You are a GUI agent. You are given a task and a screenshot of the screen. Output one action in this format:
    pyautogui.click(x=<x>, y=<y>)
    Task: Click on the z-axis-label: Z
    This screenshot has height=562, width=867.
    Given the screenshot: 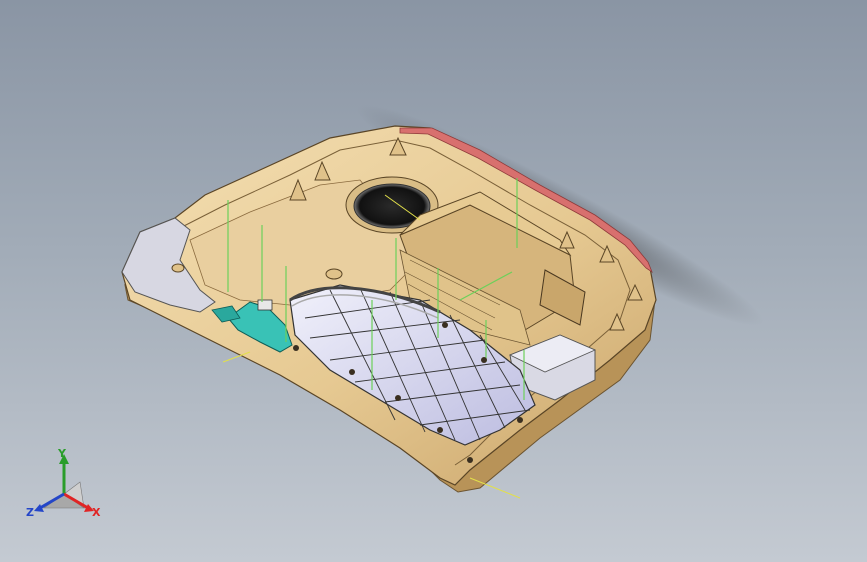 What is the action you would take?
    pyautogui.click(x=30, y=512)
    